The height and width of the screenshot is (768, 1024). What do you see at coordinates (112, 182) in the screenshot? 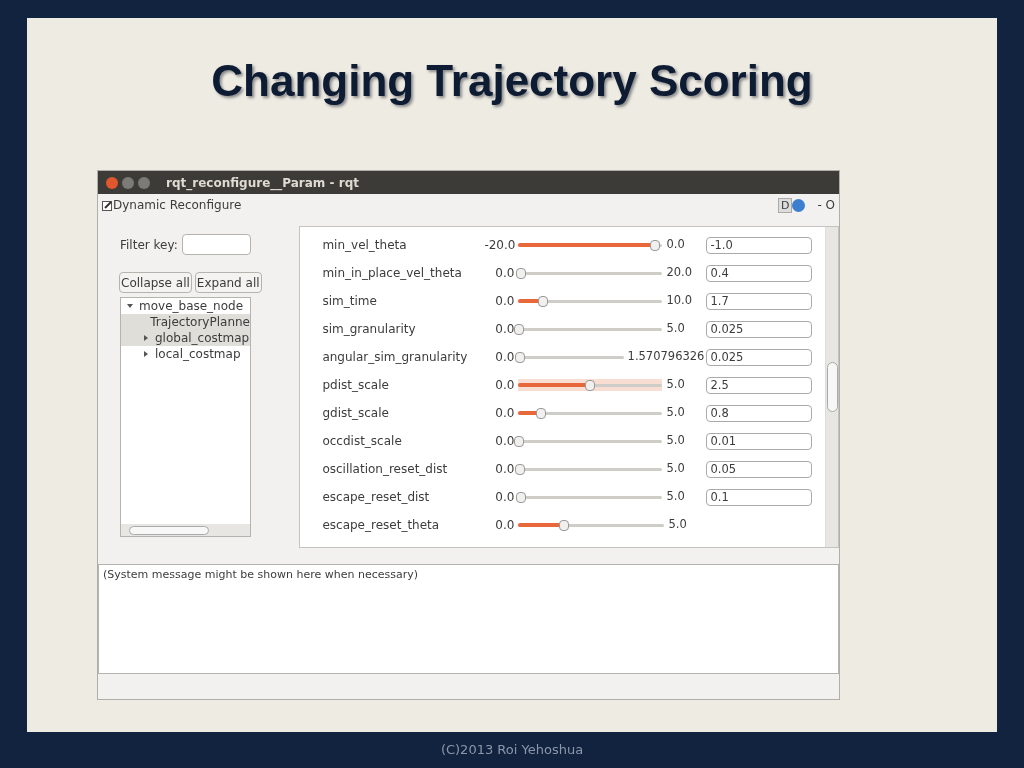
I see `close-icon` at bounding box center [112, 182].